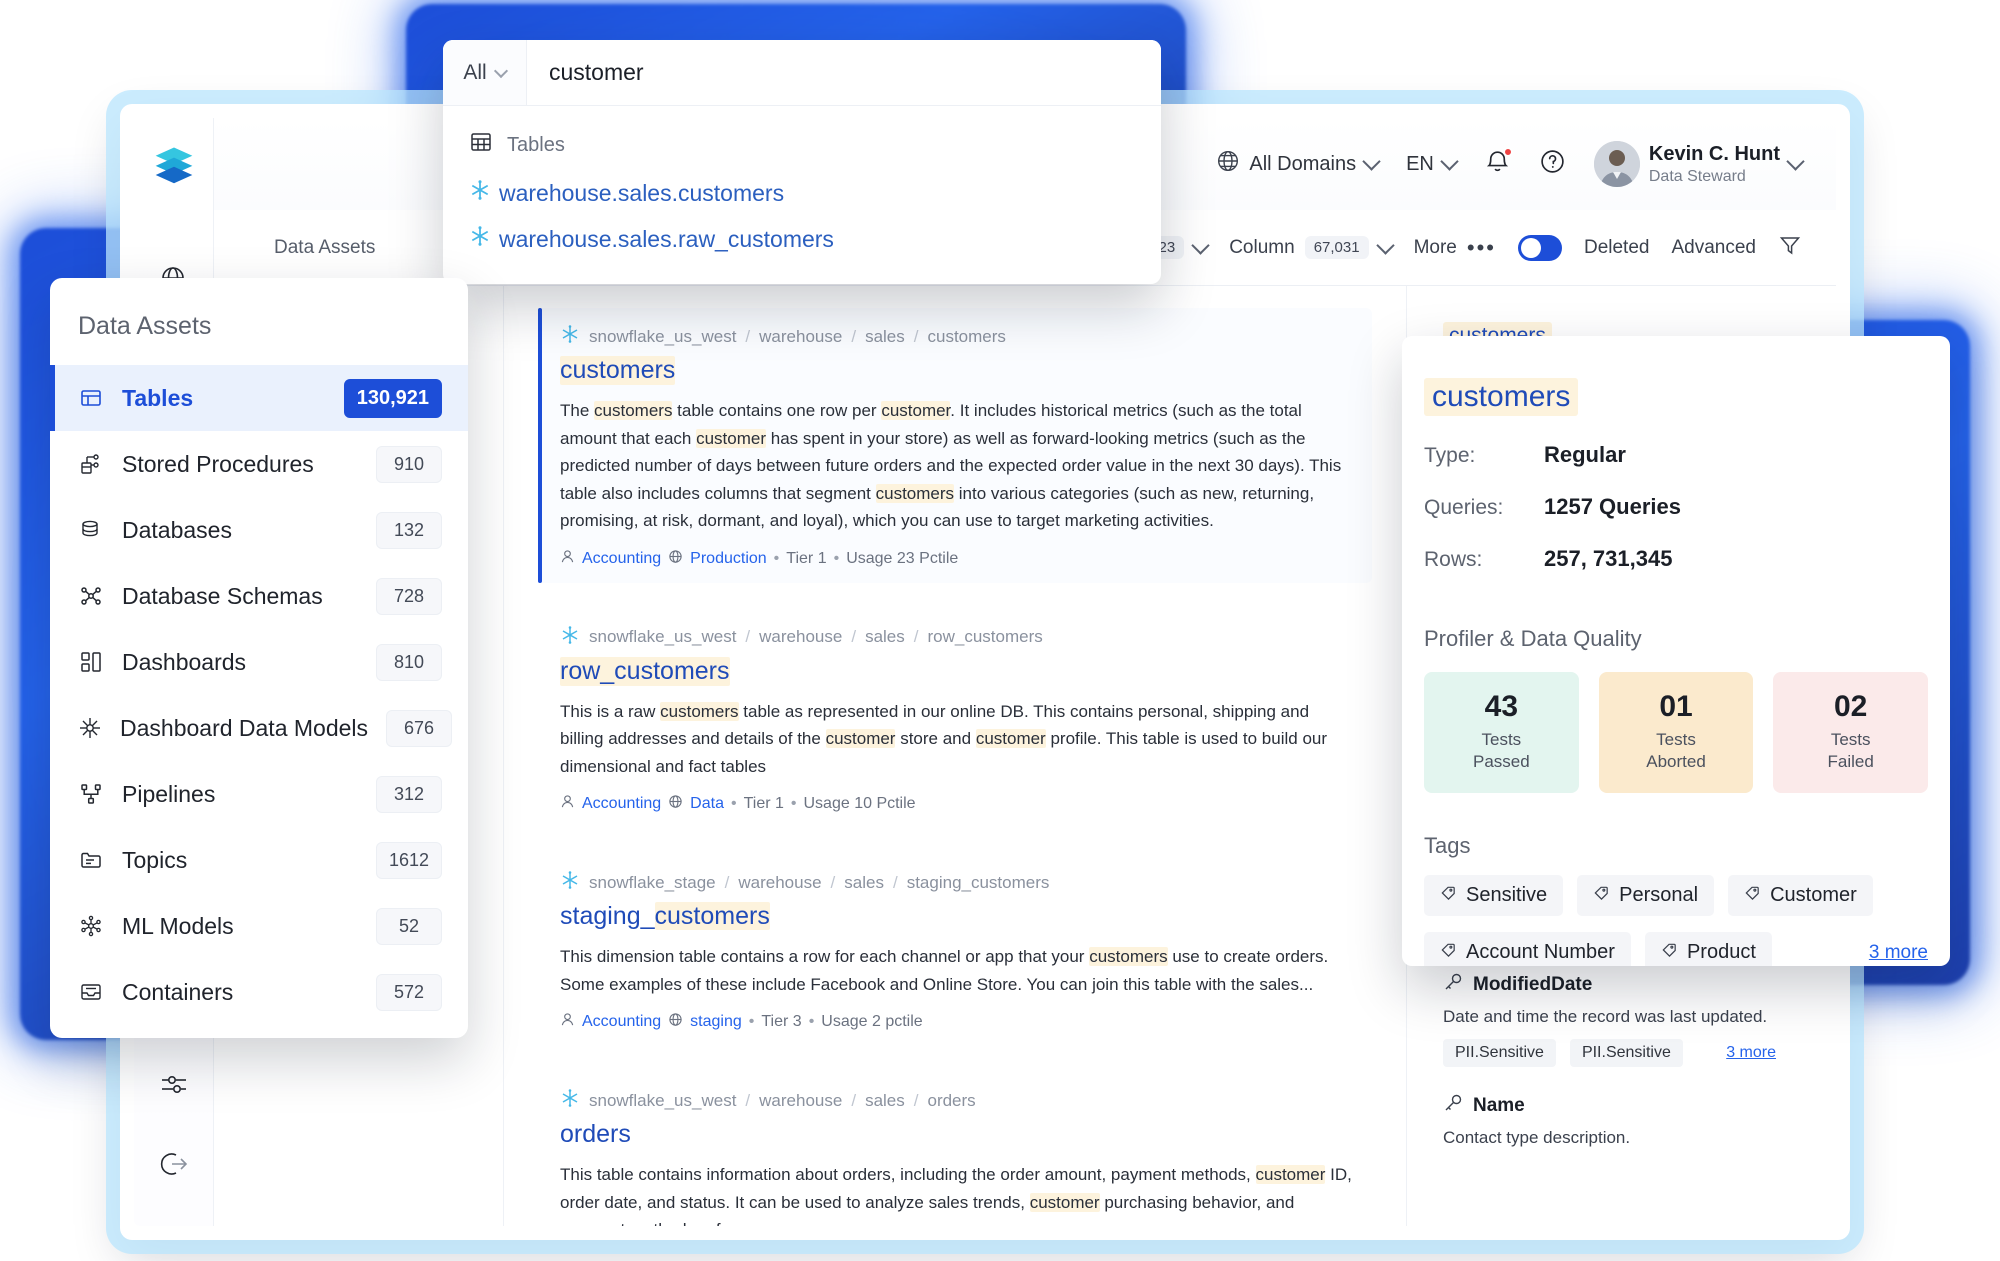 The image size is (2000, 1261). What do you see at coordinates (259, 794) in the screenshot?
I see `sidebar-item-pipelines: Pipelines 312` at bounding box center [259, 794].